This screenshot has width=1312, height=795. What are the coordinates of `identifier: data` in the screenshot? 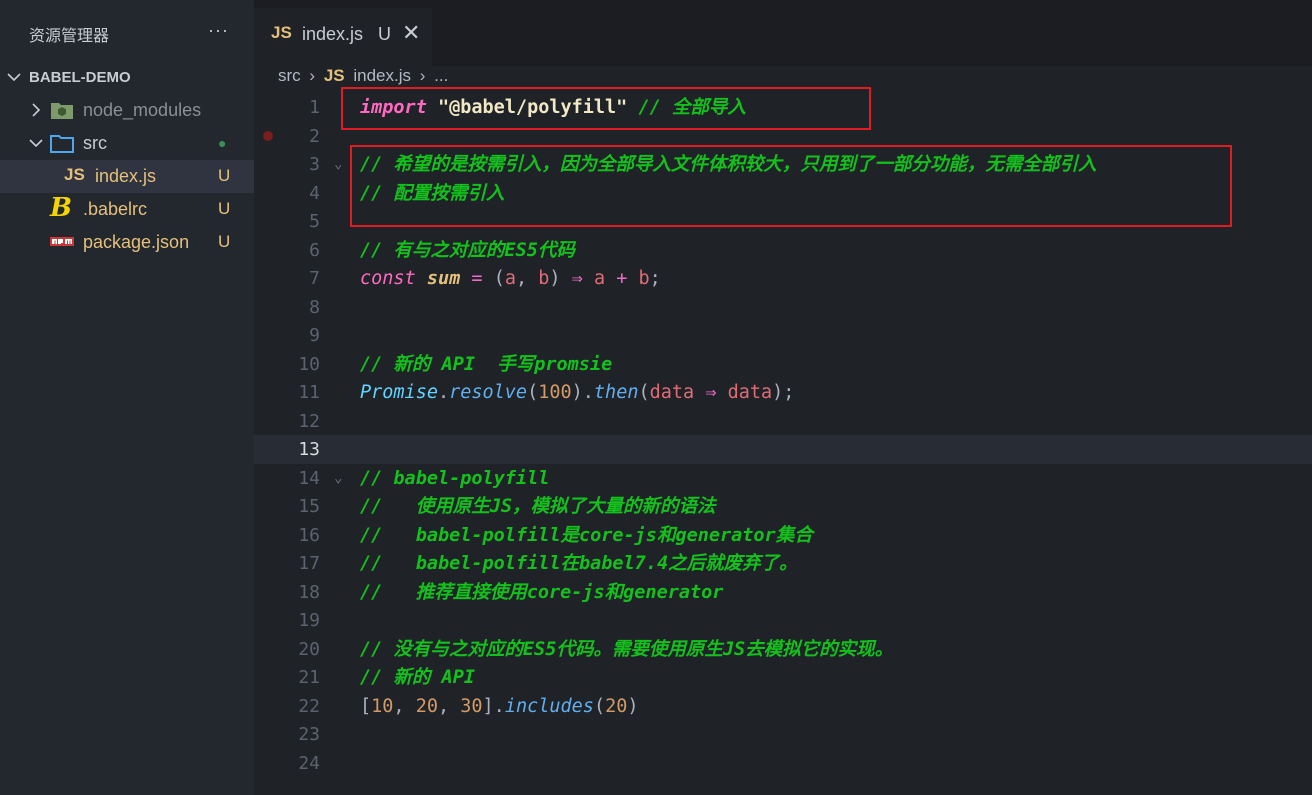 It's located at (750, 392).